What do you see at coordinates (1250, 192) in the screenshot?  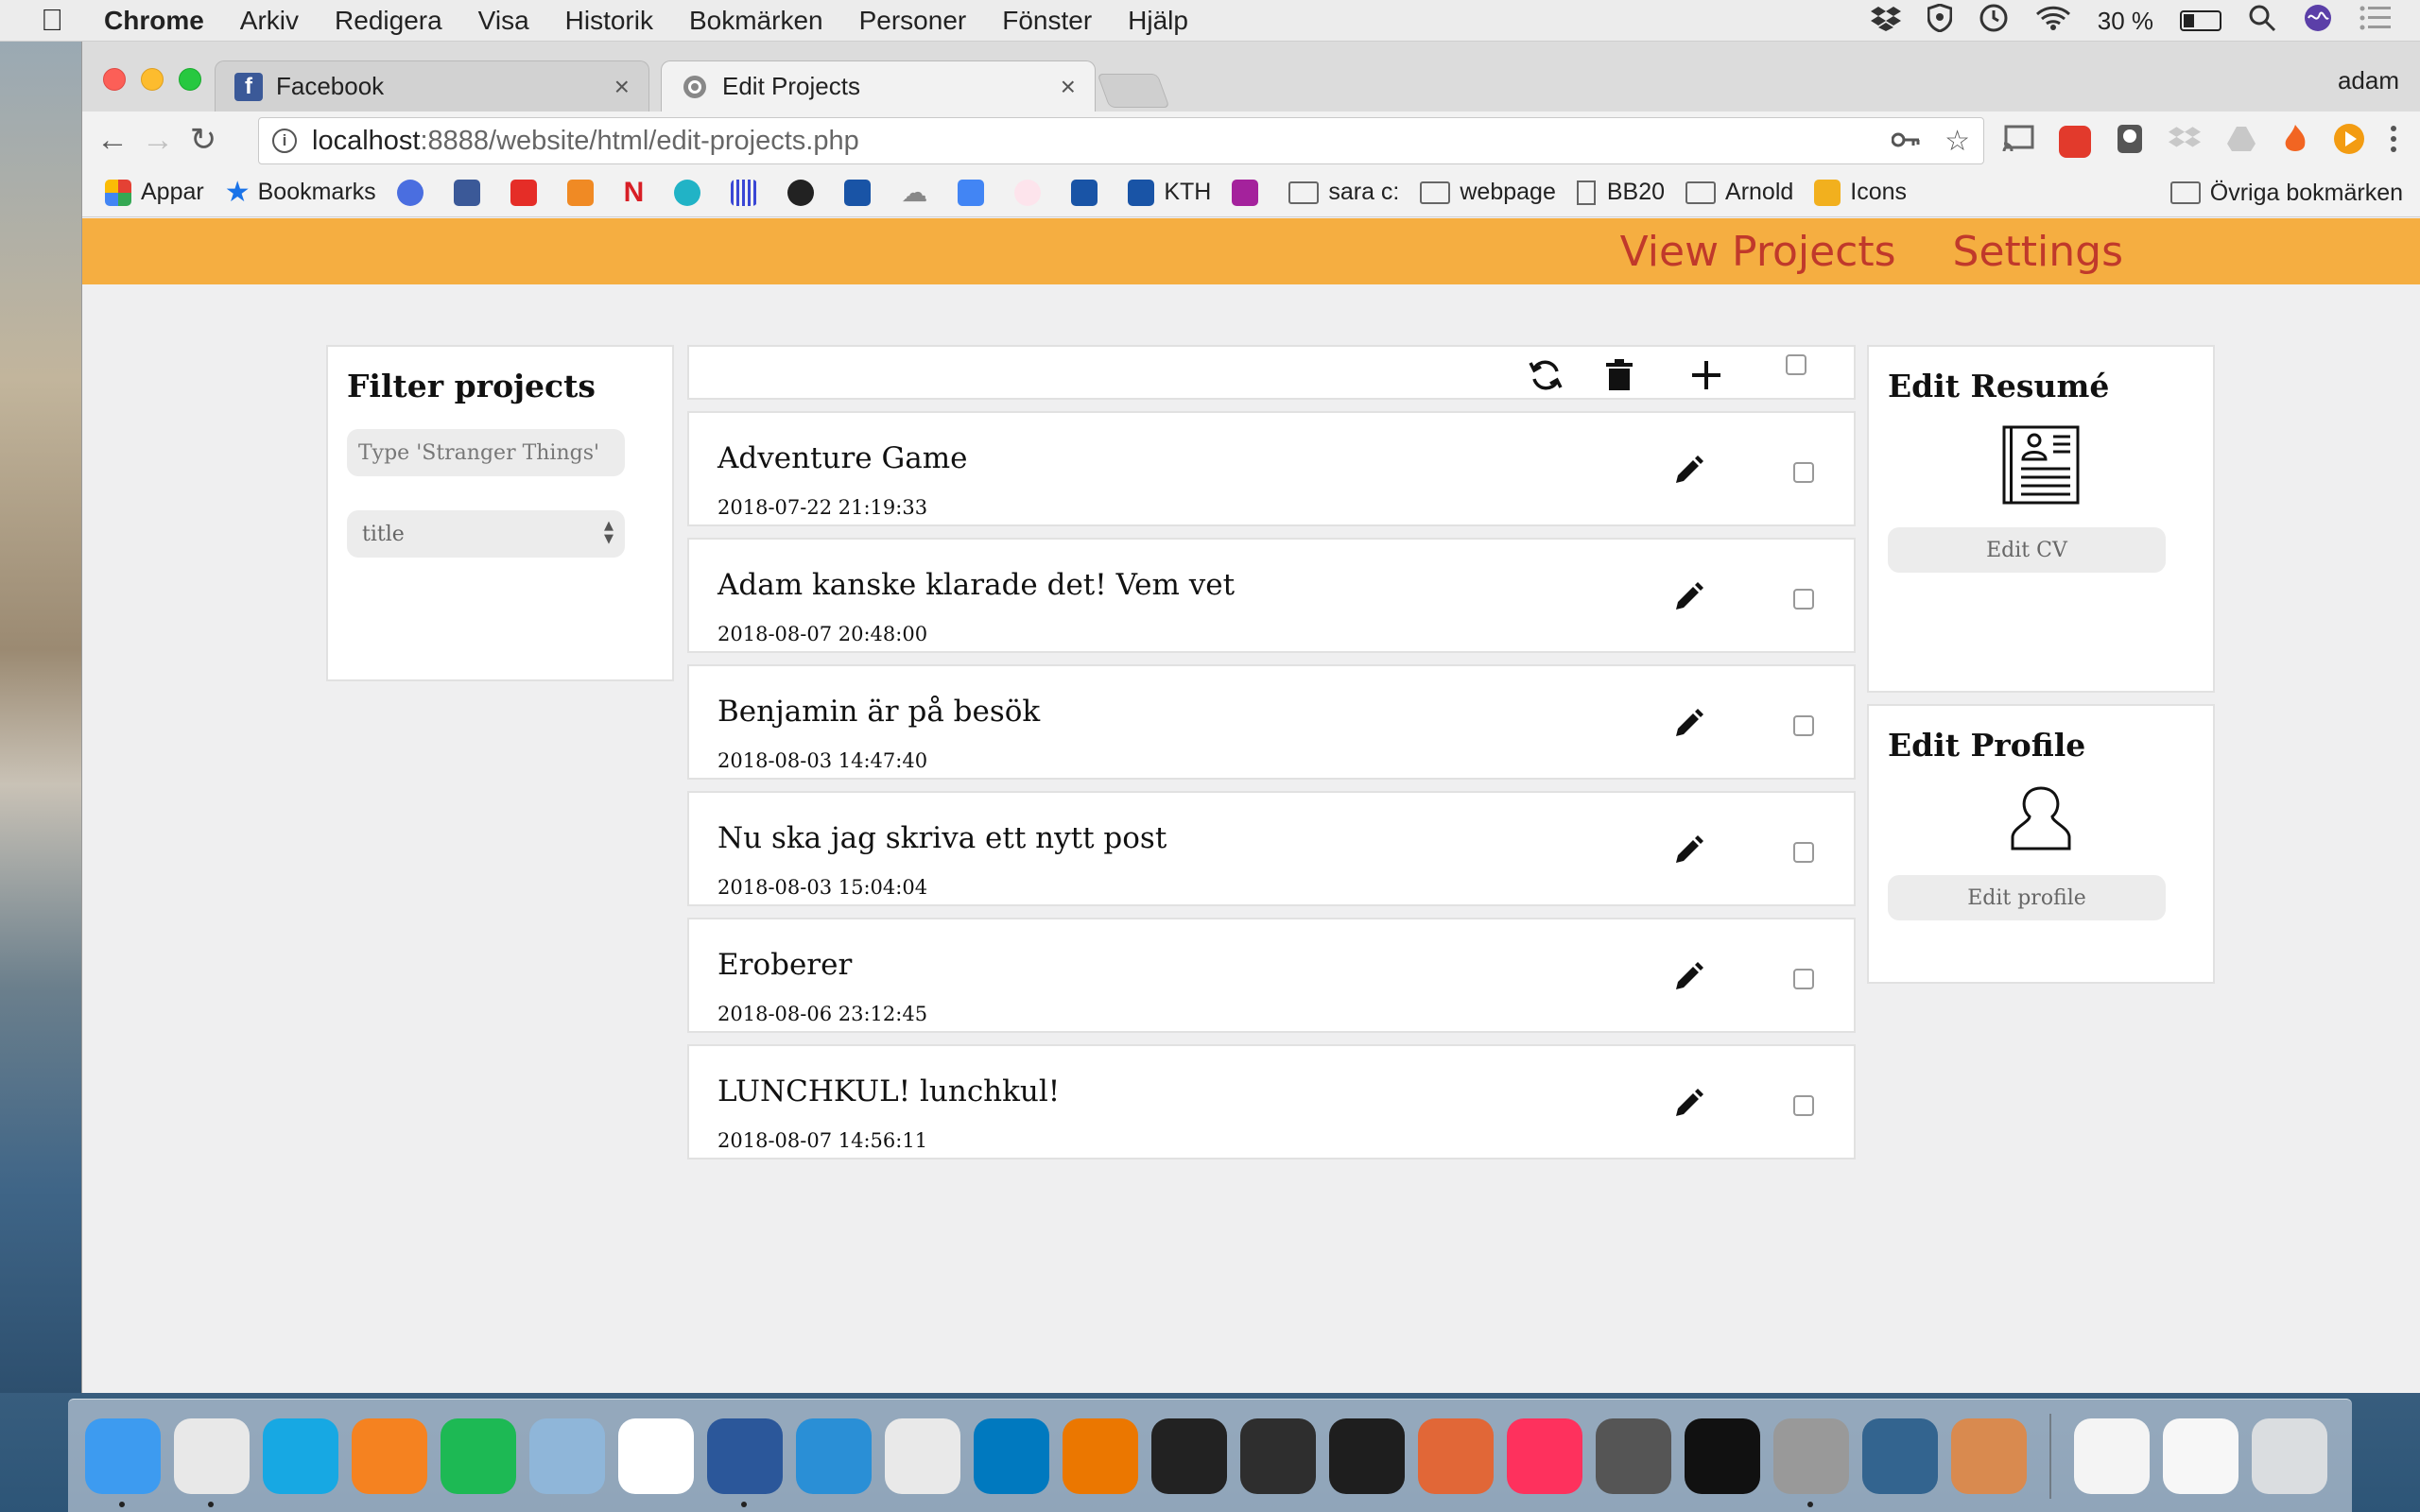 I see `bookmark-e` at bounding box center [1250, 192].